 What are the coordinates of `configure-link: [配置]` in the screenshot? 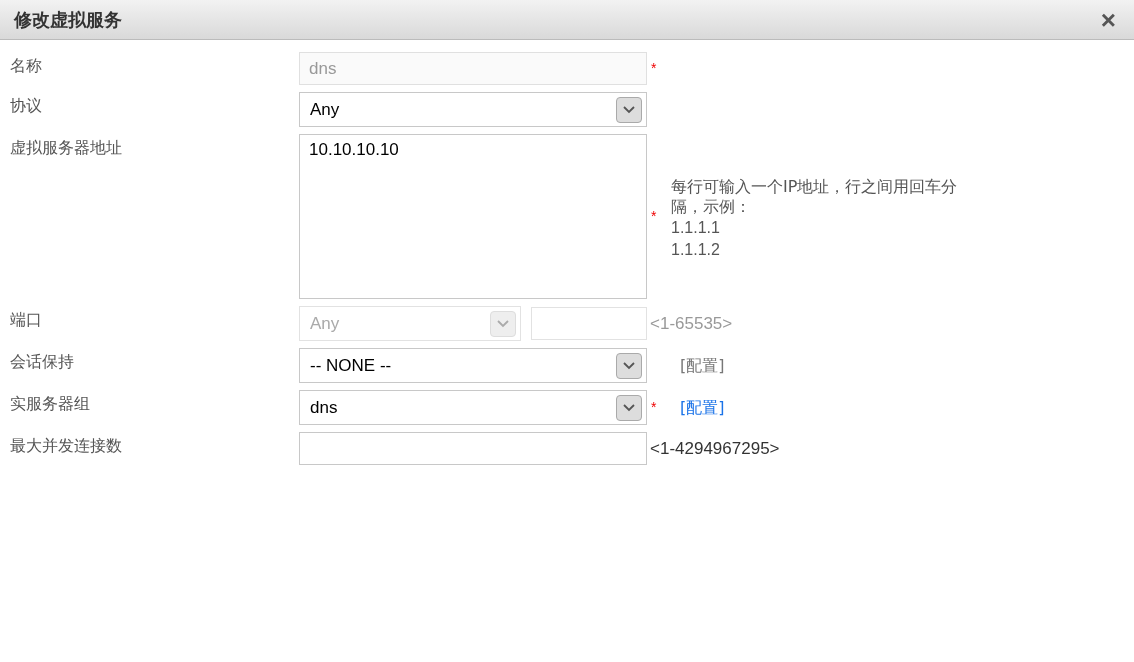 It's located at (702, 407).